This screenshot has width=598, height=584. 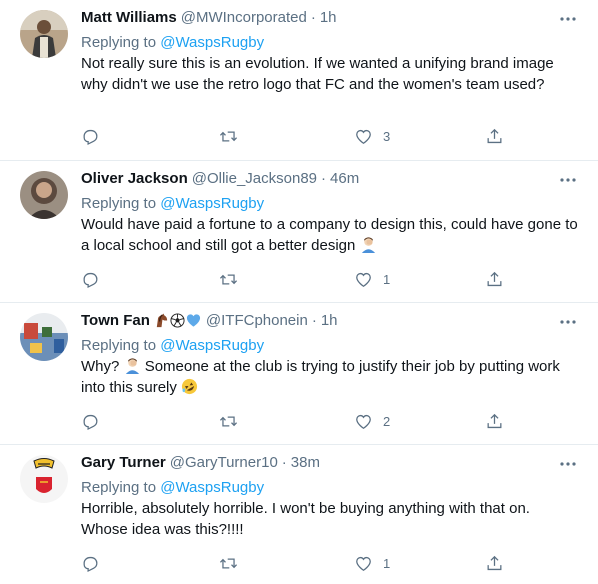 I want to click on like-button: 2, so click(x=372, y=421).